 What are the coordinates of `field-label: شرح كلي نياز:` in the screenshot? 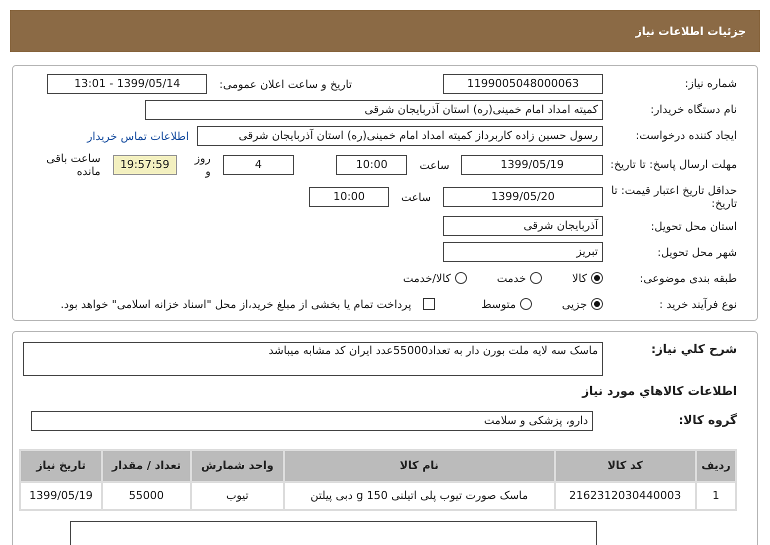 It's located at (693, 349).